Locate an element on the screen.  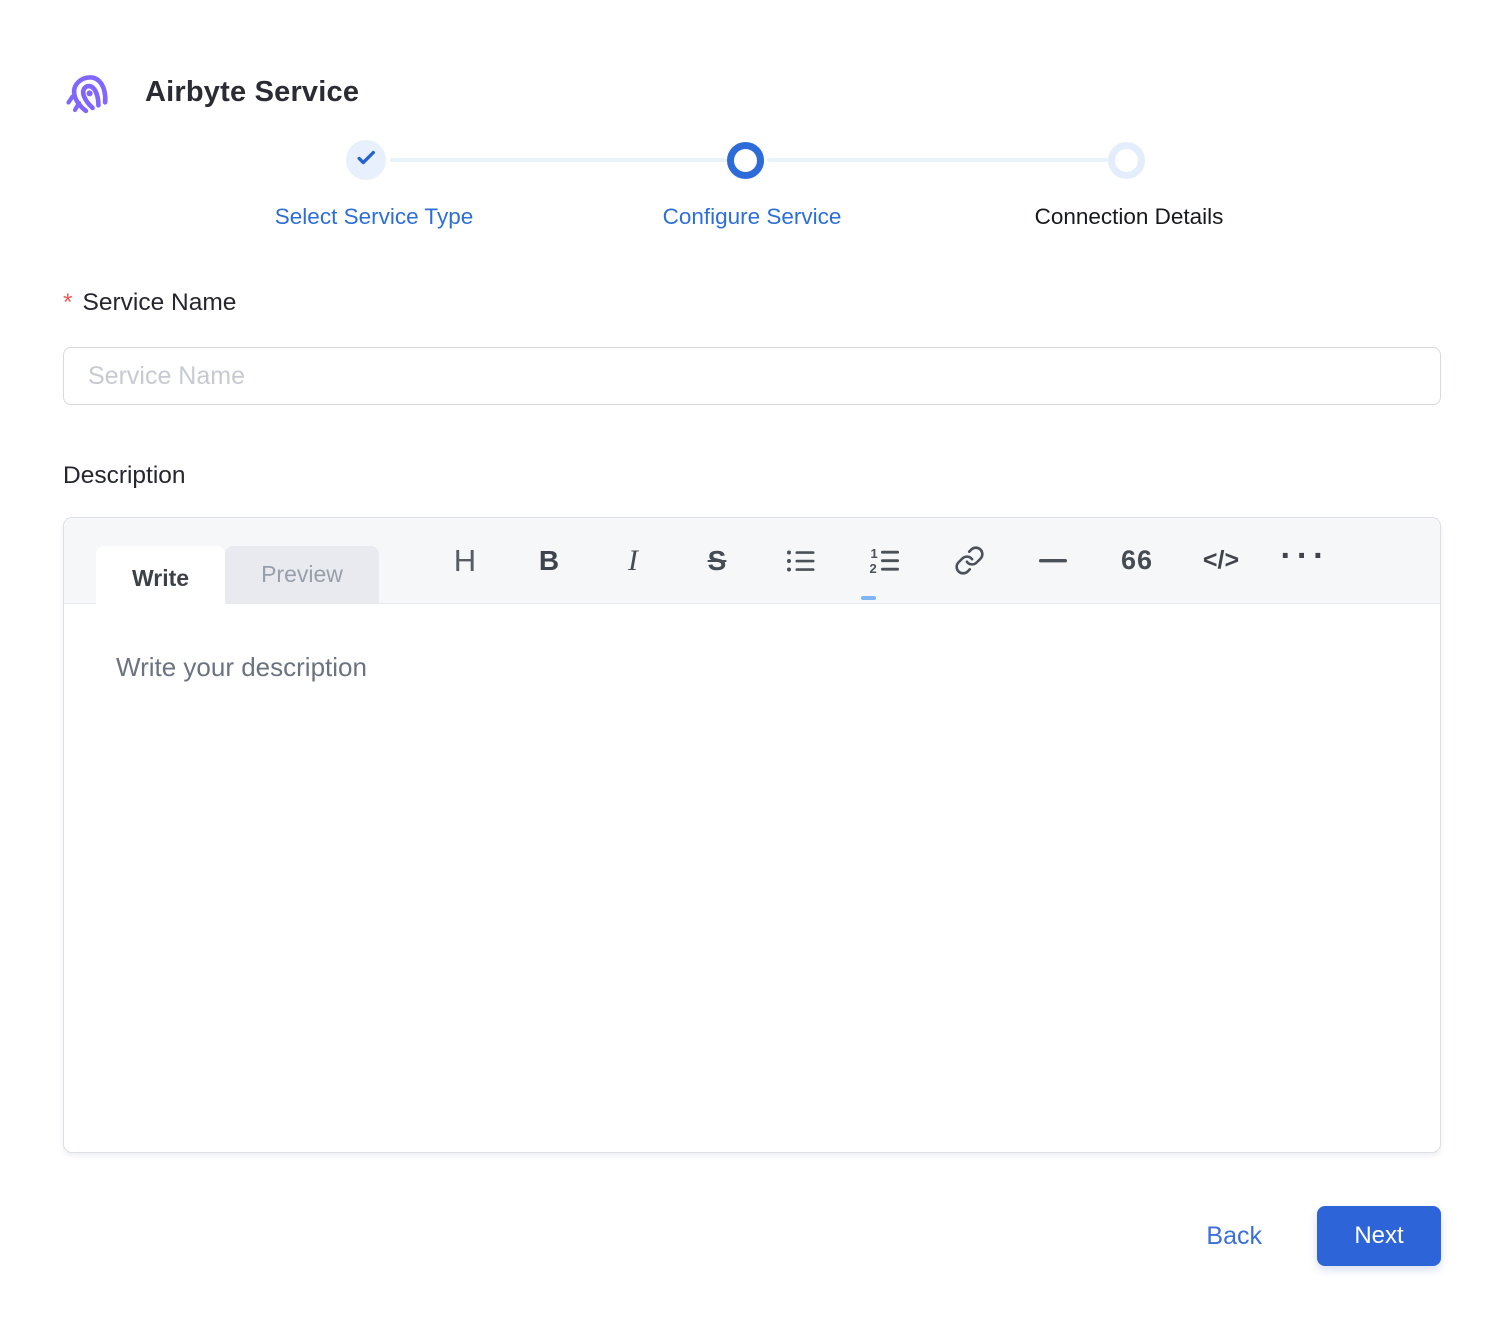
svg-text: 1 is located at coordinates (874, 554).